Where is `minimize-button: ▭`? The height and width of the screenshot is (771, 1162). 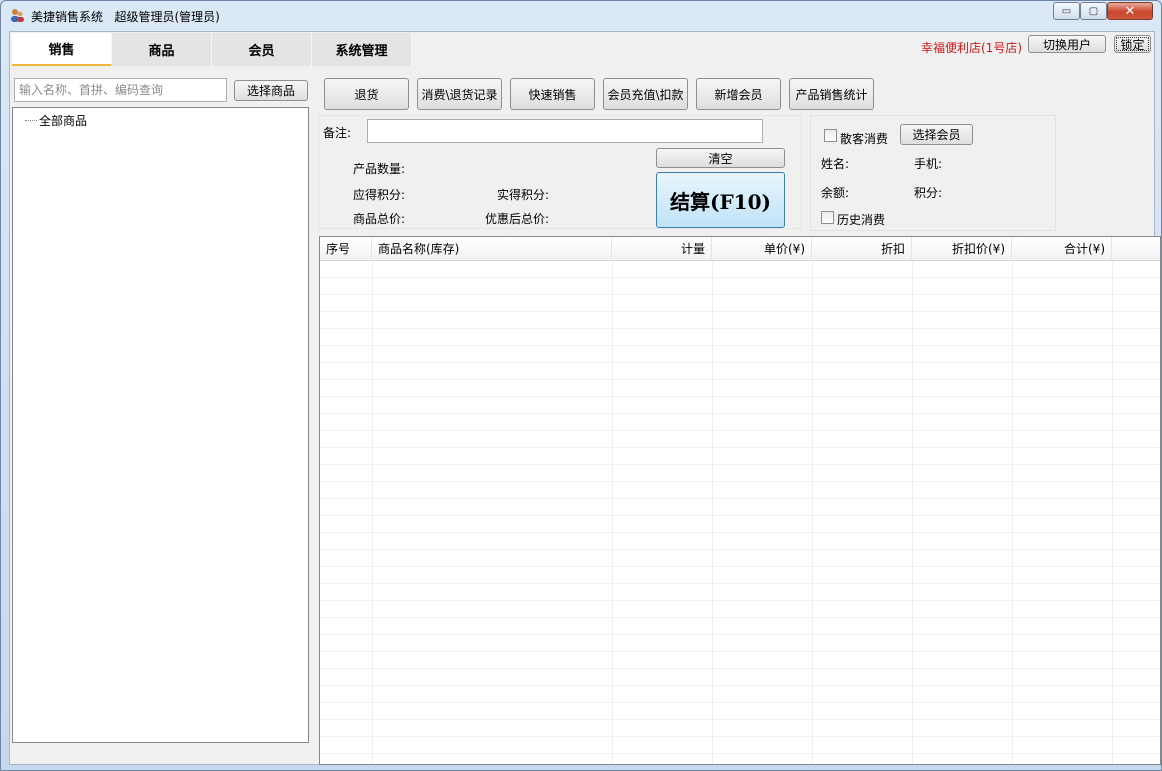
minimize-button: ▭ is located at coordinates (1066, 11).